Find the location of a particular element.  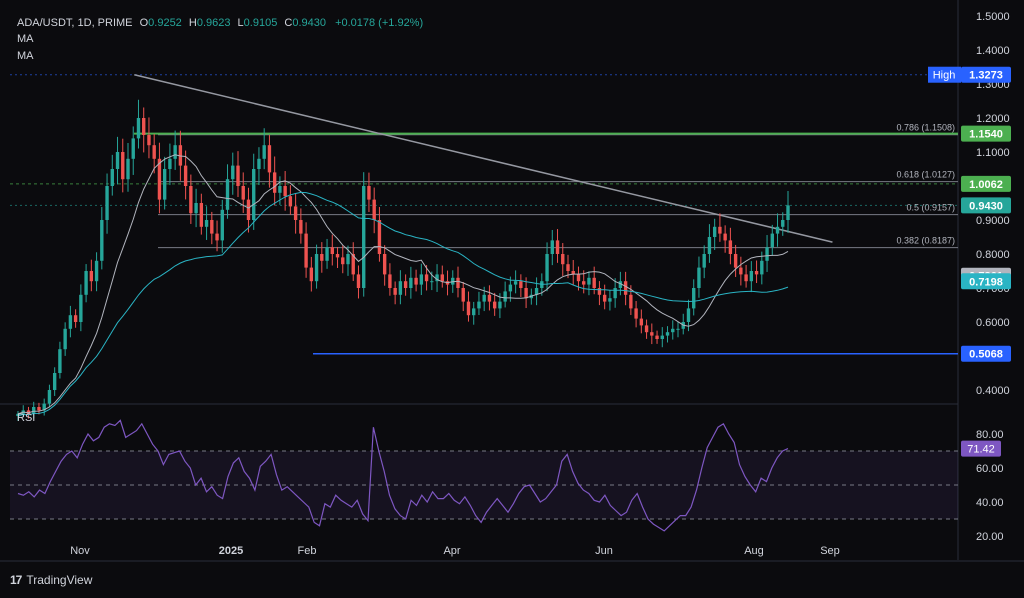

price-tick-label: 0.8000 is located at coordinates (993, 255).